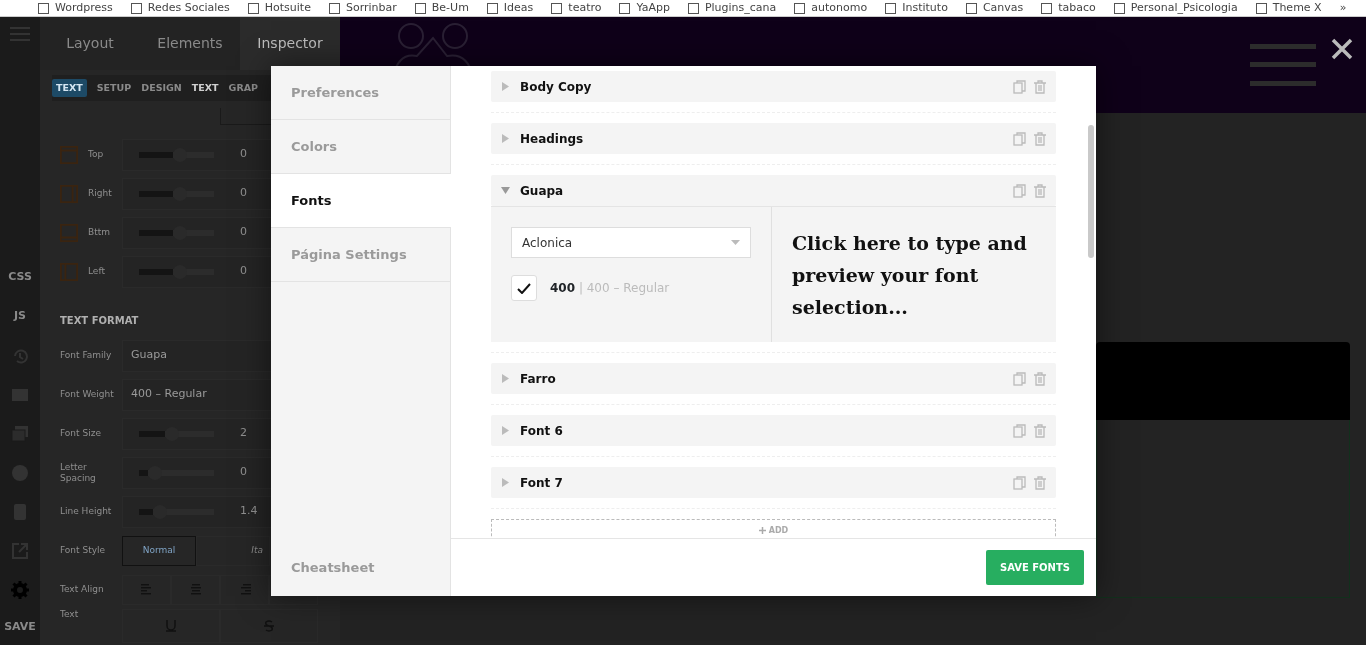 The width and height of the screenshot is (1366, 645). Describe the element at coordinates (114, 88) in the screenshot. I see `section-tab: SETUP` at that location.